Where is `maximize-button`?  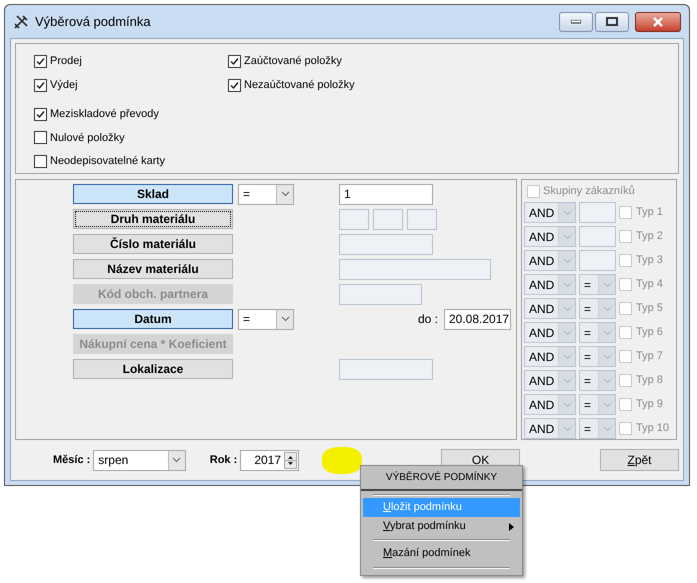 maximize-button is located at coordinates (612, 22).